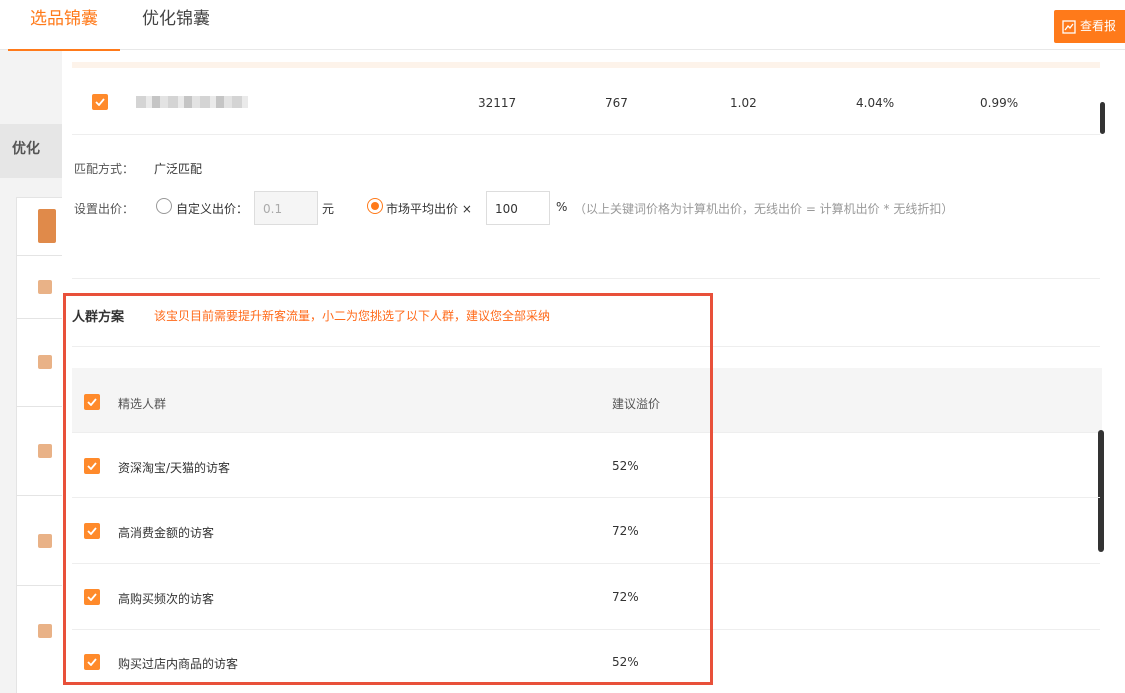  I want to click on market-bid-input: 100, so click(518, 208).